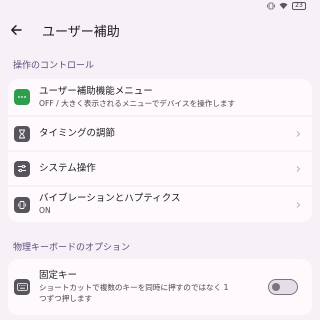 The height and width of the screenshot is (320, 320). Describe the element at coordinates (160, 132) in the screenshot. I see `list-item-timing-adjust: タイミングの調節` at that location.